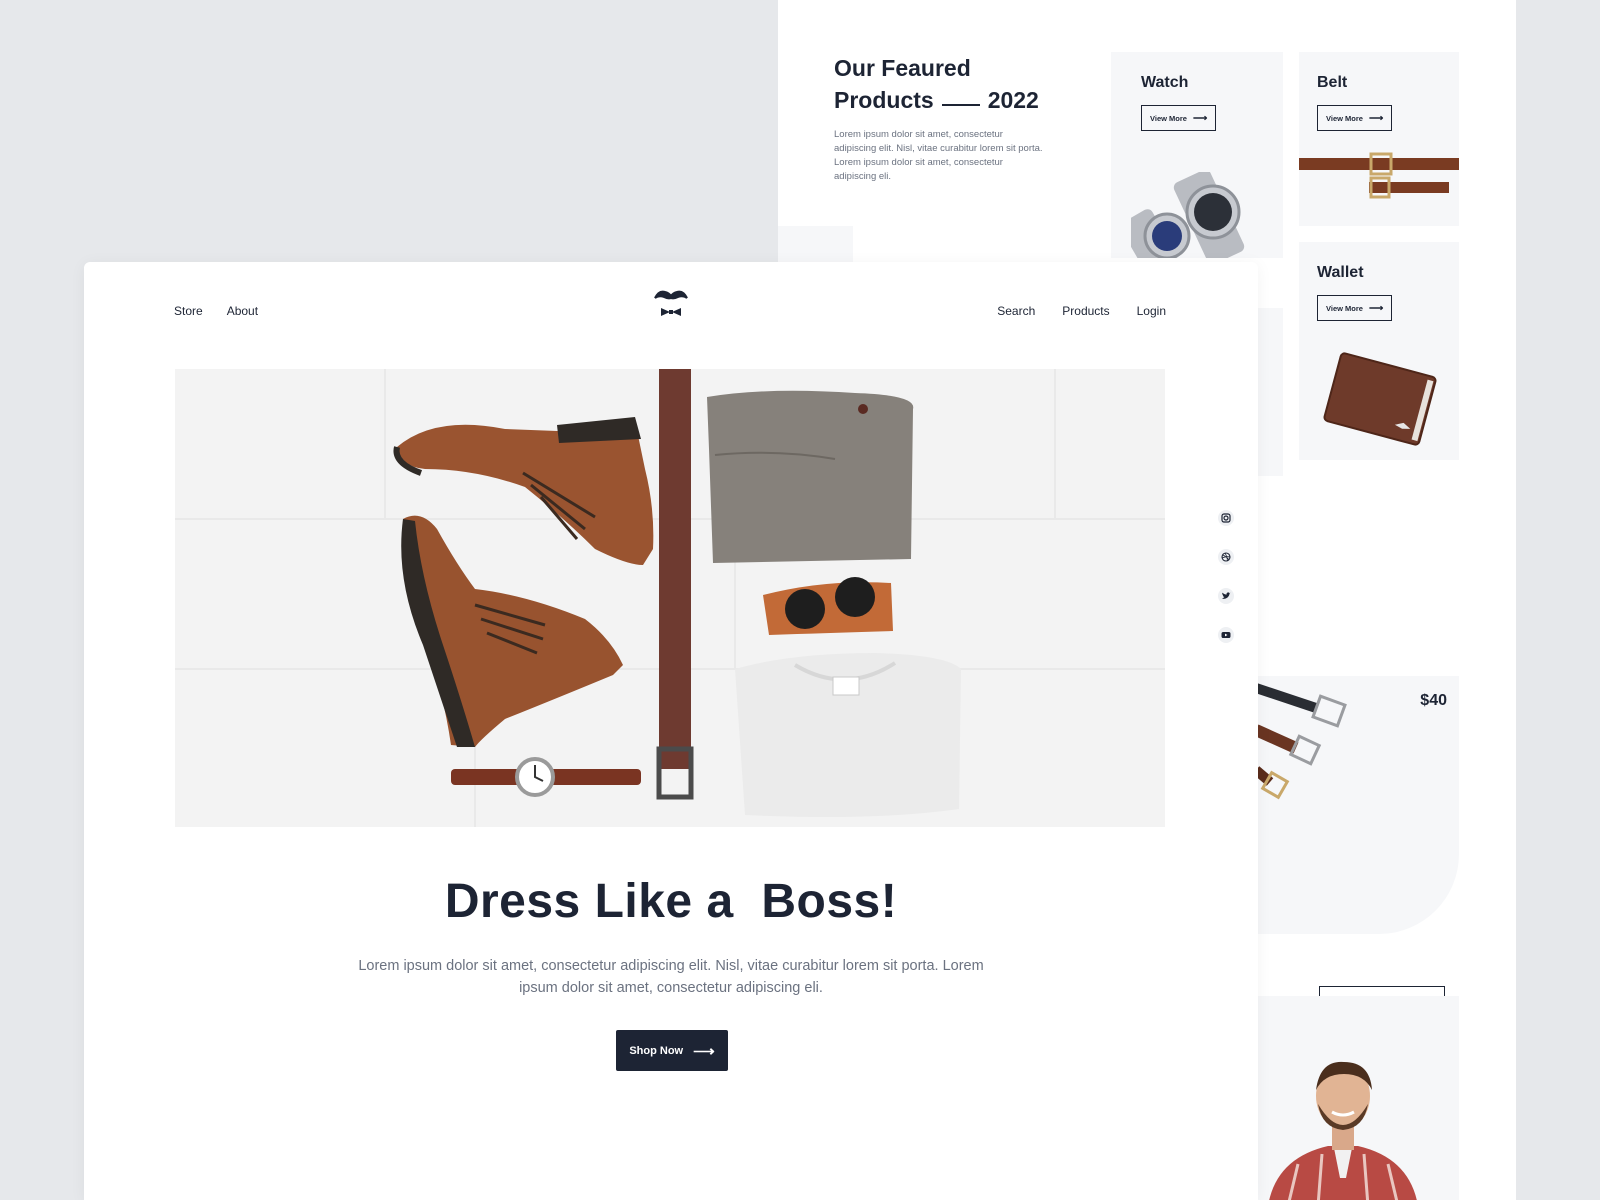  What do you see at coordinates (902, 68) in the screenshot?
I see `featured-title-line1: Our Feaured` at bounding box center [902, 68].